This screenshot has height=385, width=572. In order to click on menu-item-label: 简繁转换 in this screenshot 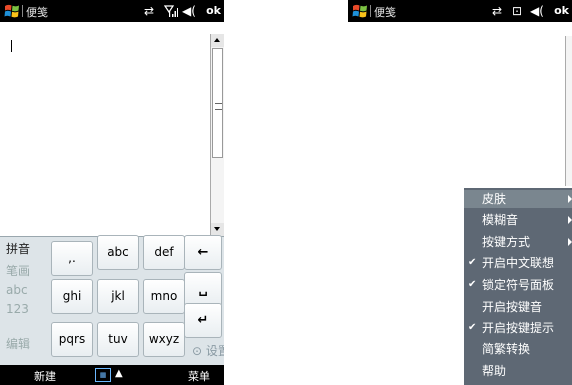, I will do `click(506, 349)`.